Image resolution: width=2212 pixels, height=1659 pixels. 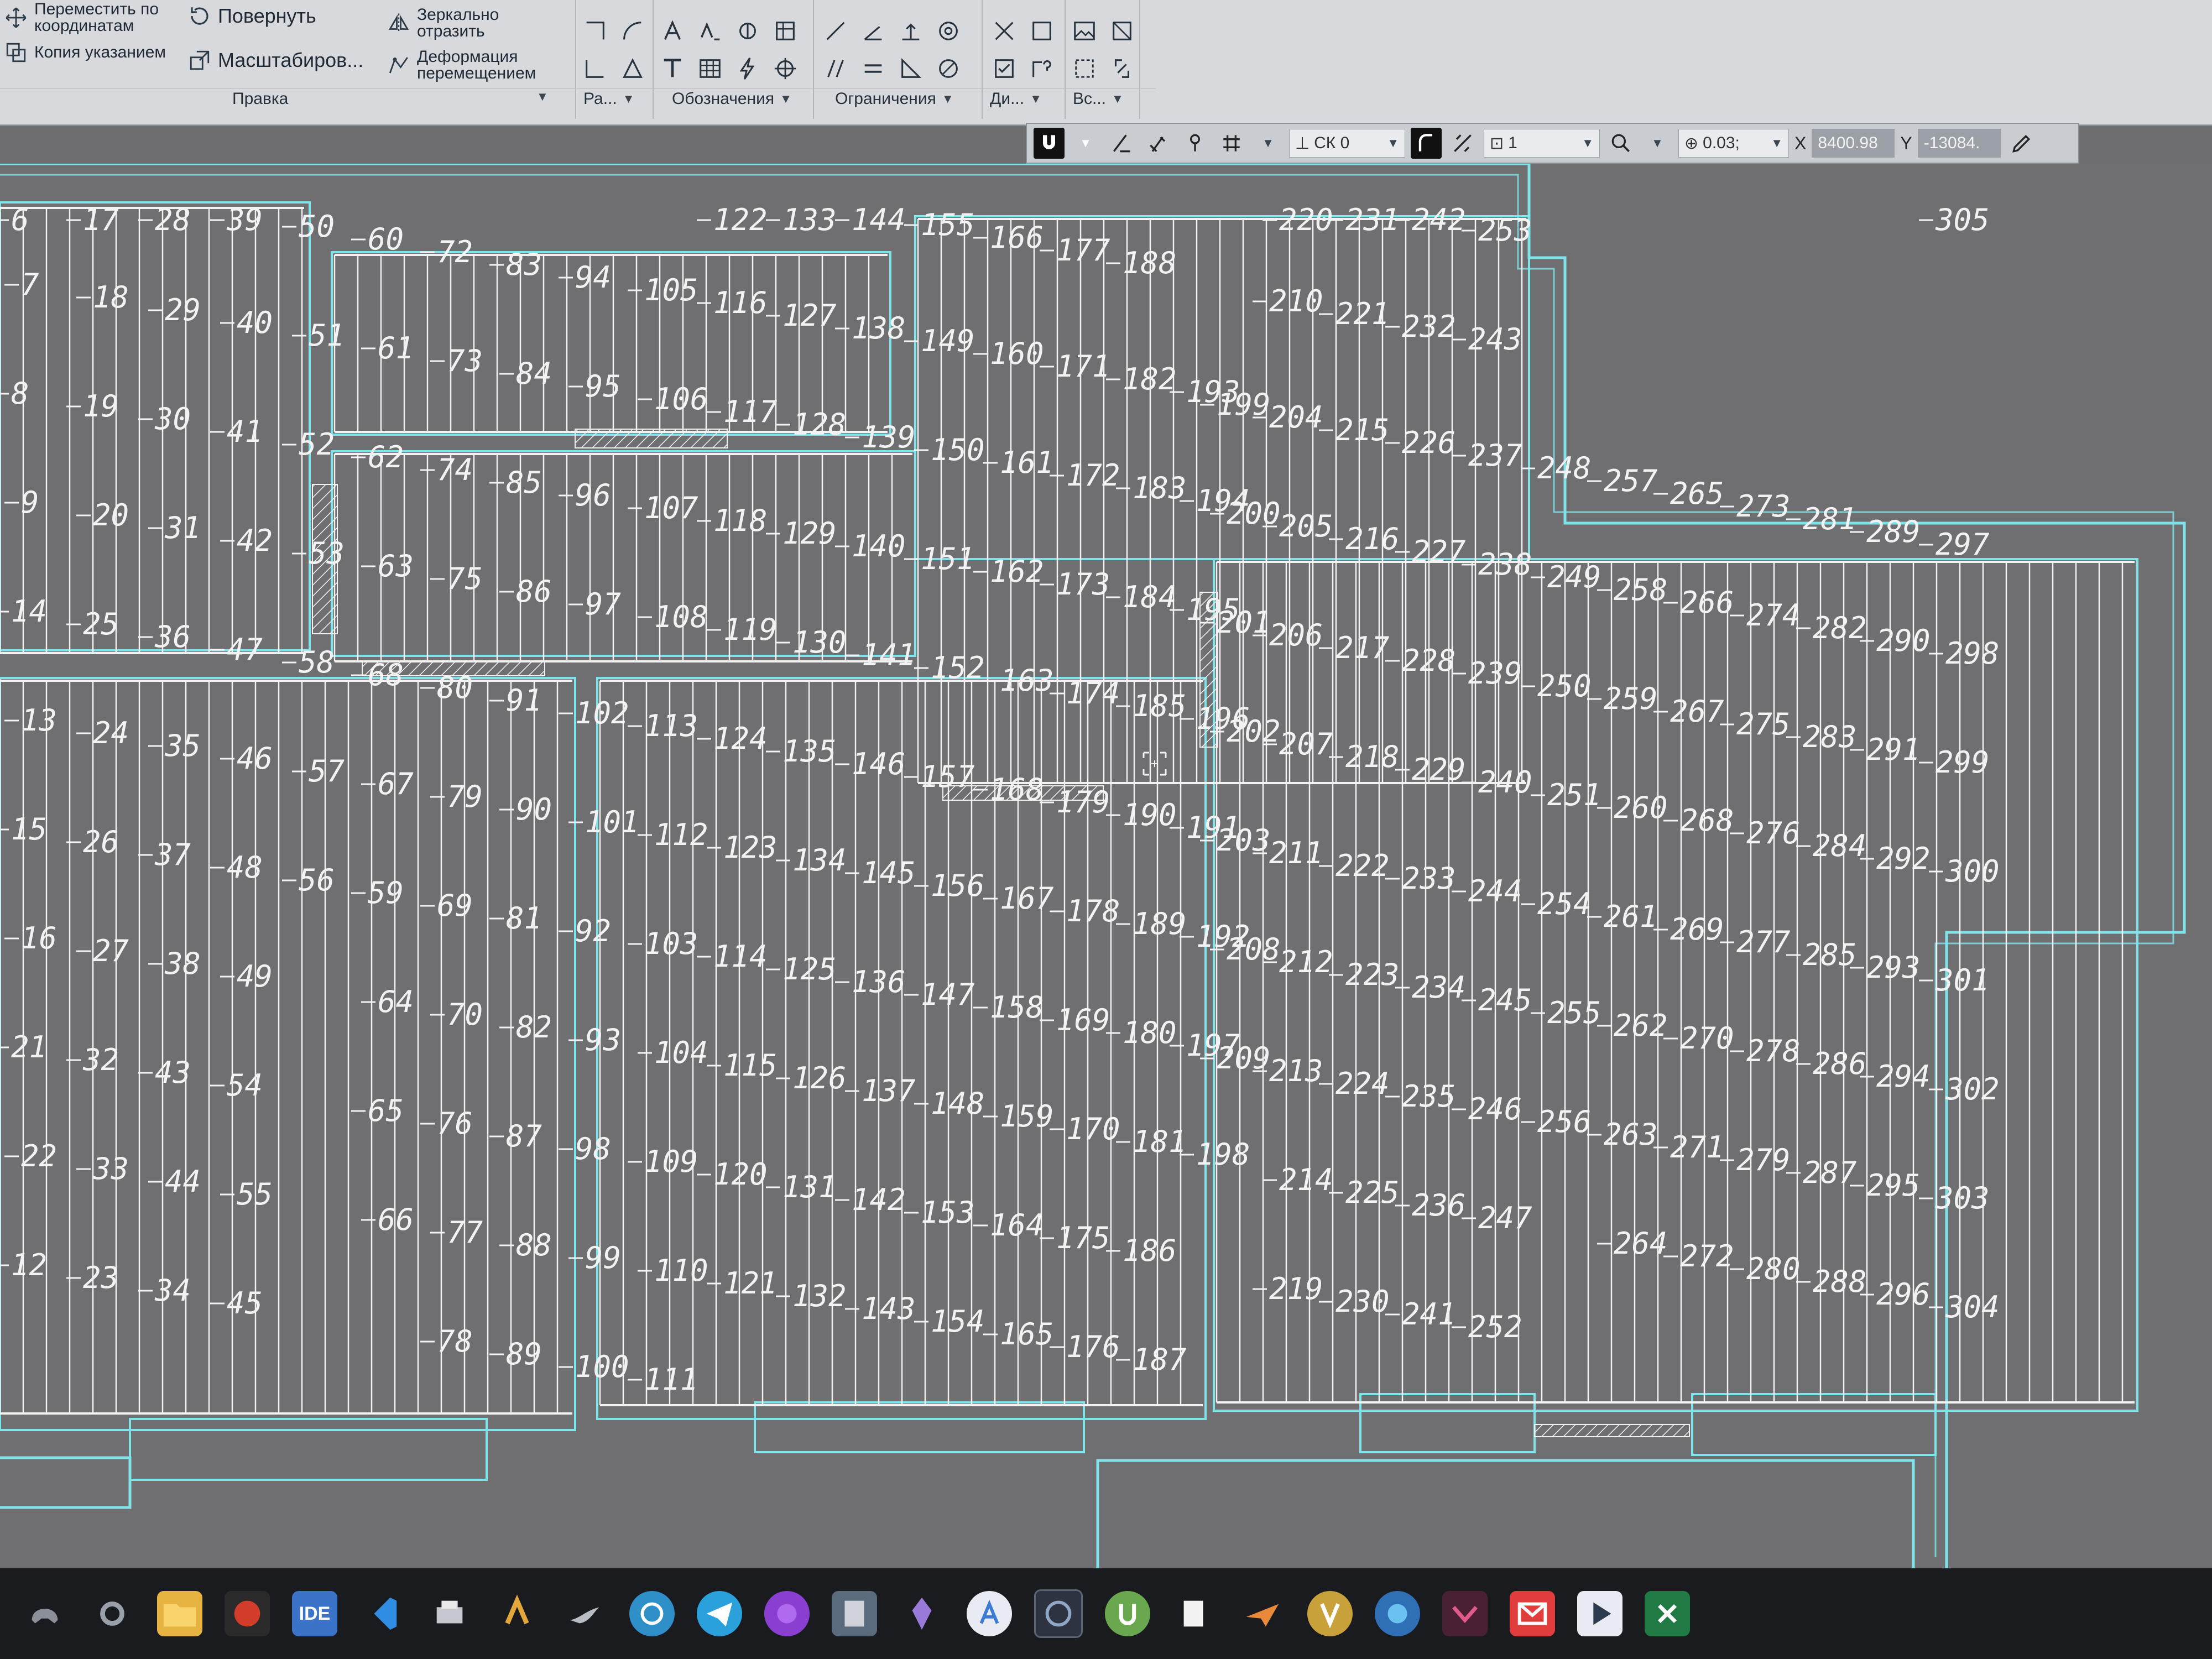 What do you see at coordinates (1398, 1614) in the screenshot?
I see `network-app-icon` at bounding box center [1398, 1614].